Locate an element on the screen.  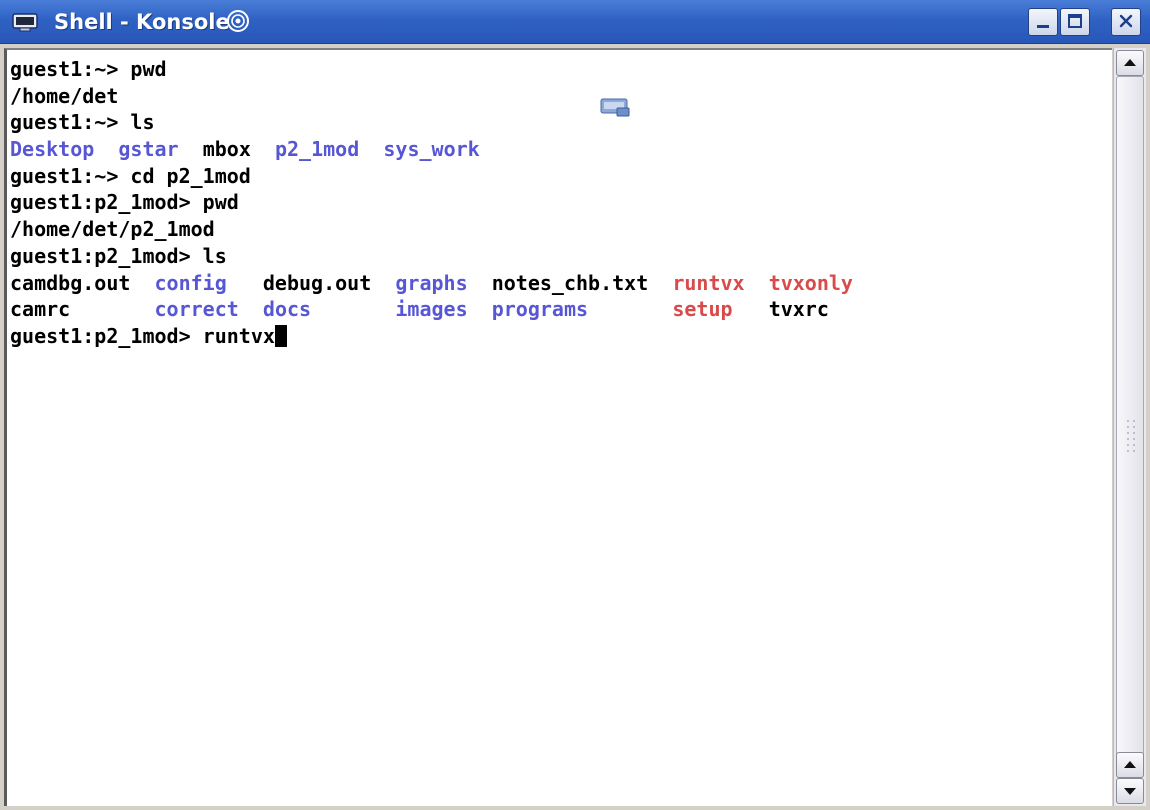
scroll-up-button-bottom is located at coordinates (1130, 765).